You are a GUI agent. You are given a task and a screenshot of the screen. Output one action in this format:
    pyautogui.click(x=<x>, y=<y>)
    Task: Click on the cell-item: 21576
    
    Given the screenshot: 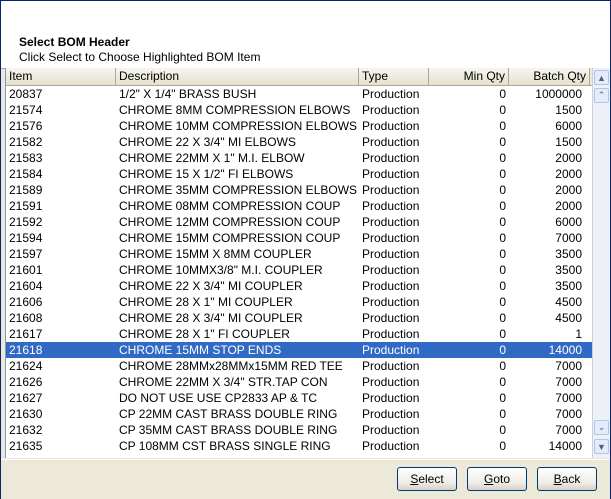 What is the action you would take?
    pyautogui.click(x=26, y=126)
    